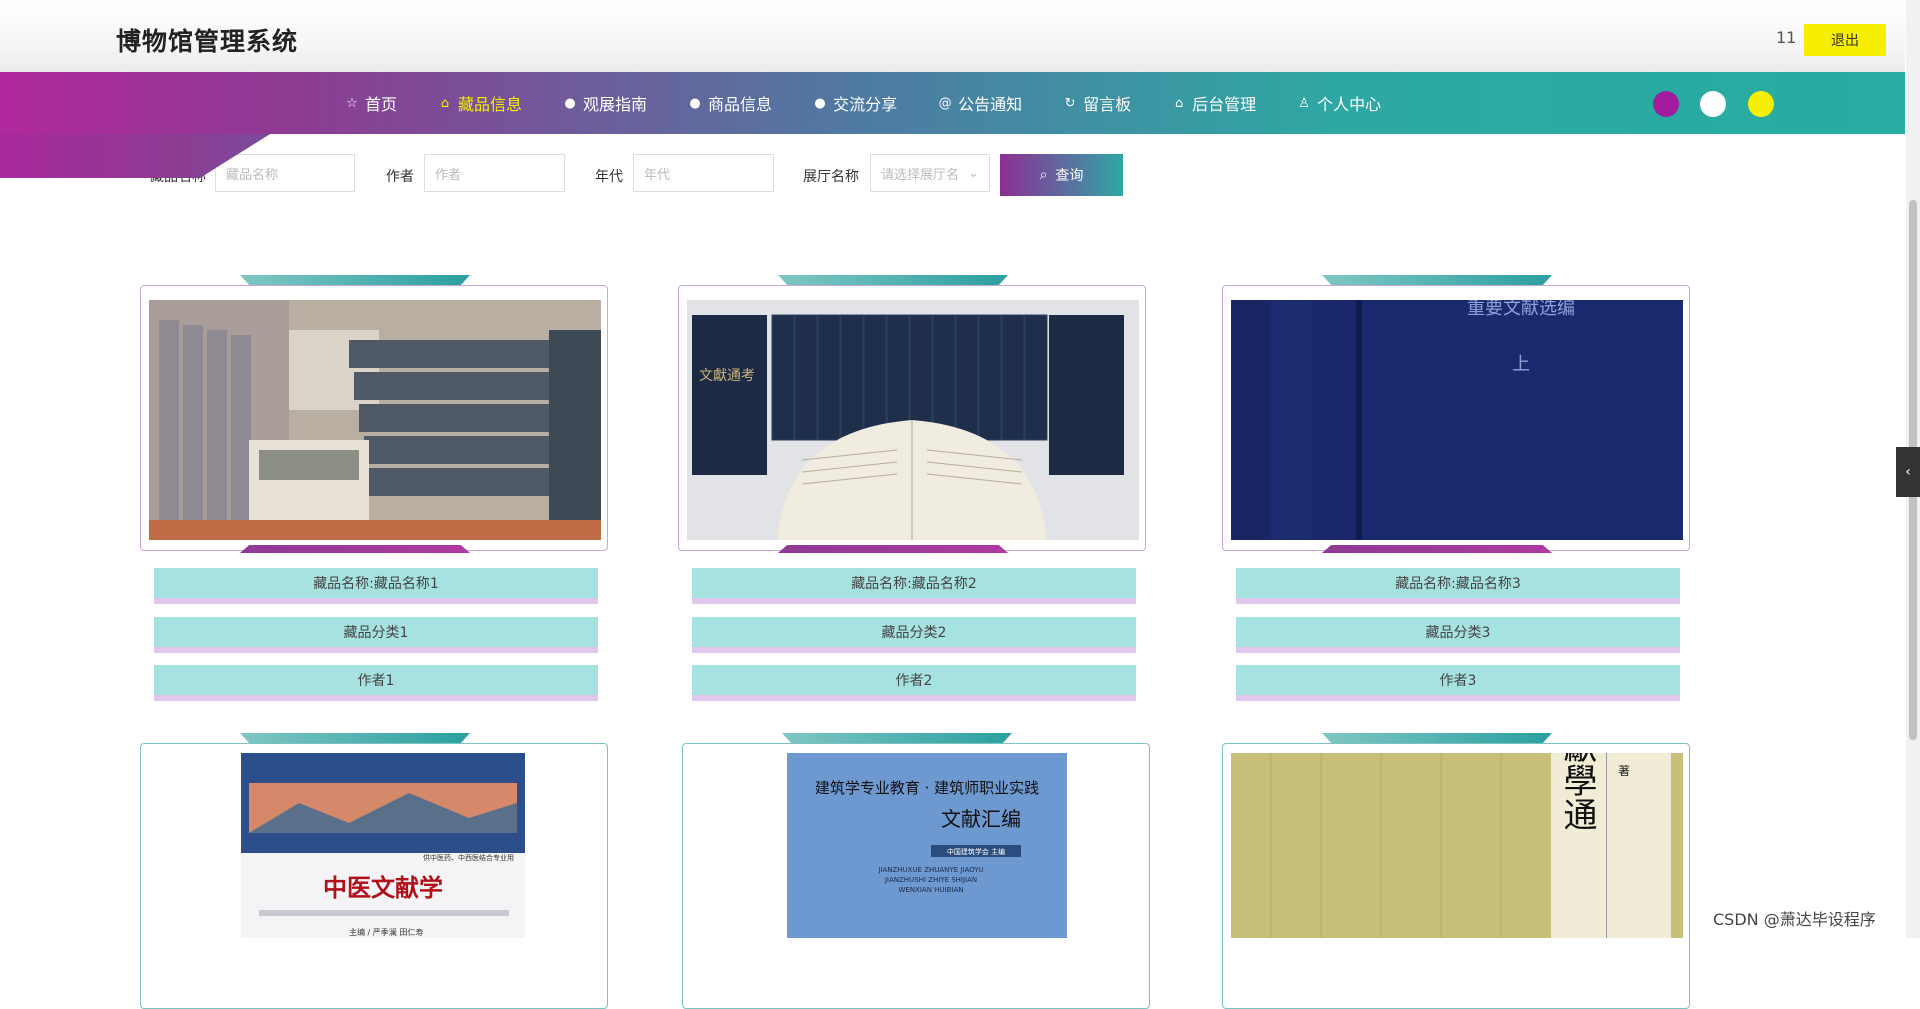 This screenshot has width=1920, height=1009. I want to click on collection-image: 著 刻文獻學通, so click(1457, 845).